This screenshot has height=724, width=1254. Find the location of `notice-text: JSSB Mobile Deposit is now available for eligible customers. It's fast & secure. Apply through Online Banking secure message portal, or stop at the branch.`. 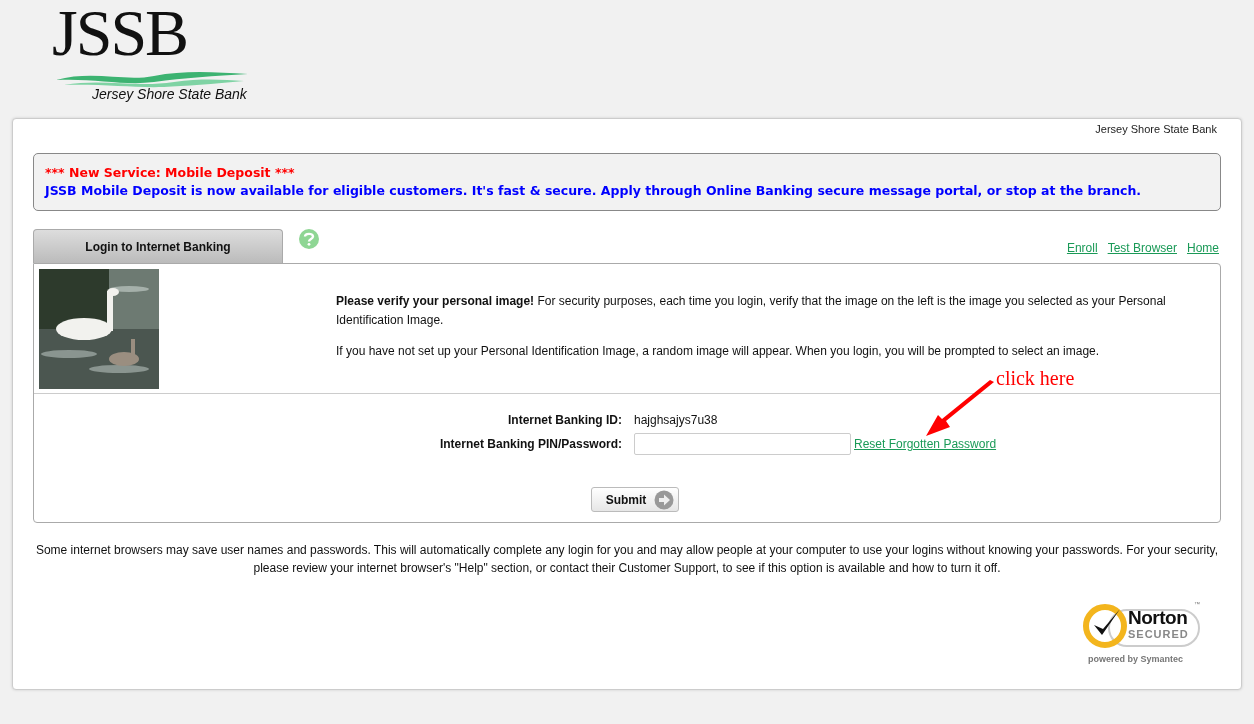

notice-text: JSSB Mobile Deposit is now available for eligible customers. It's fast & secure. Apply through Online Banking secure message portal, or stop at the branch. is located at coordinates (594, 191).